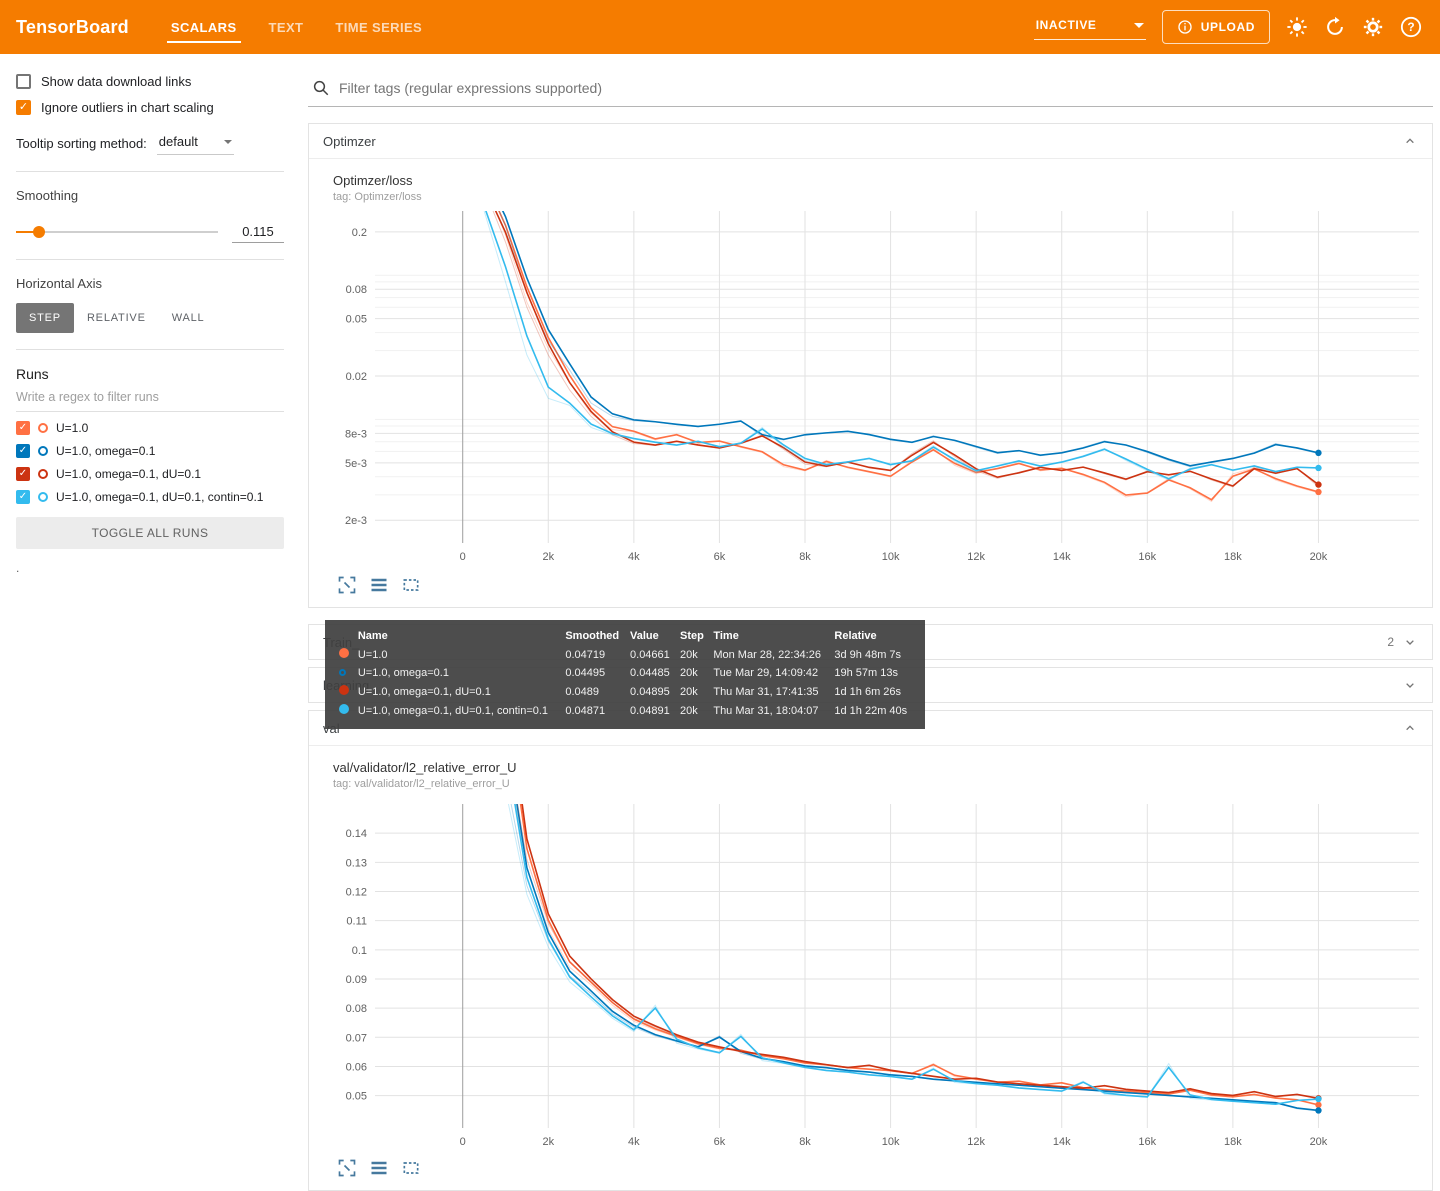 The image size is (1440, 1191). What do you see at coordinates (106, 451) in the screenshot?
I see `run-label: U=1.0, omega=0.1` at bounding box center [106, 451].